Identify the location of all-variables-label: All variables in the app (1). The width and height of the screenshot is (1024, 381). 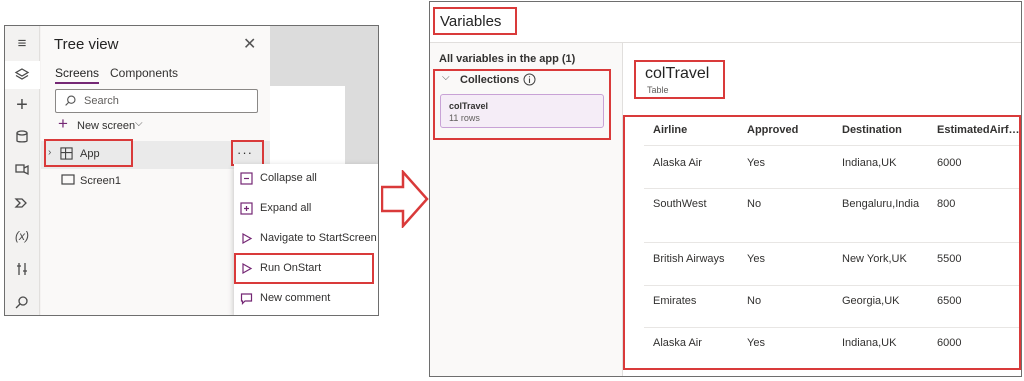
(507, 59).